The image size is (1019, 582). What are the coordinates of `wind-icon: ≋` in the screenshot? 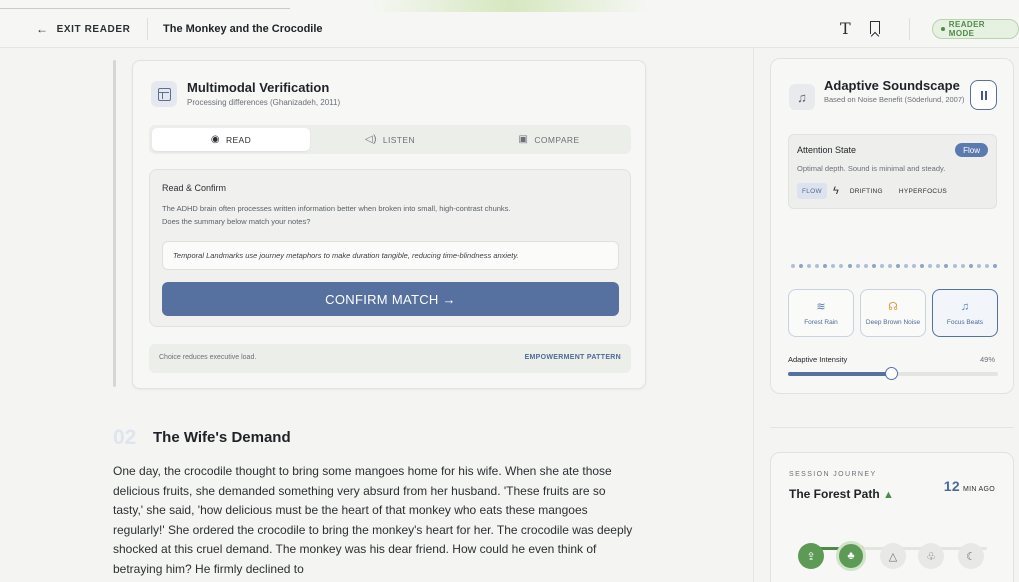 It's located at (821, 307).